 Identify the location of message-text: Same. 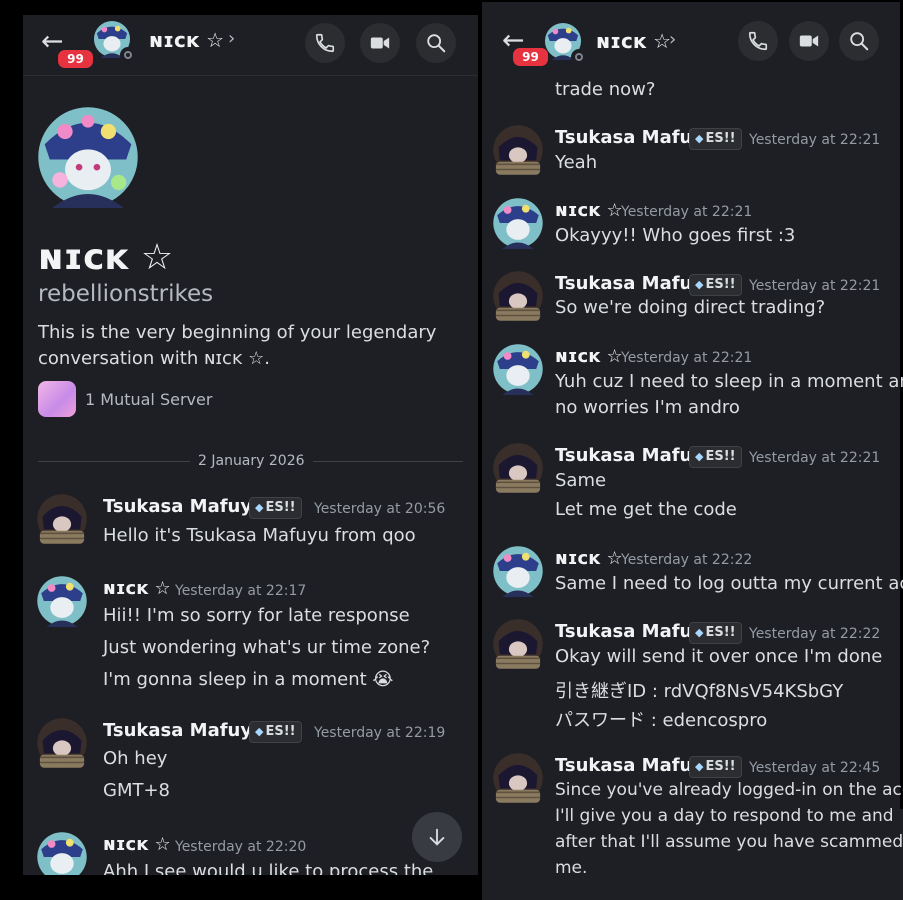
(581, 480).